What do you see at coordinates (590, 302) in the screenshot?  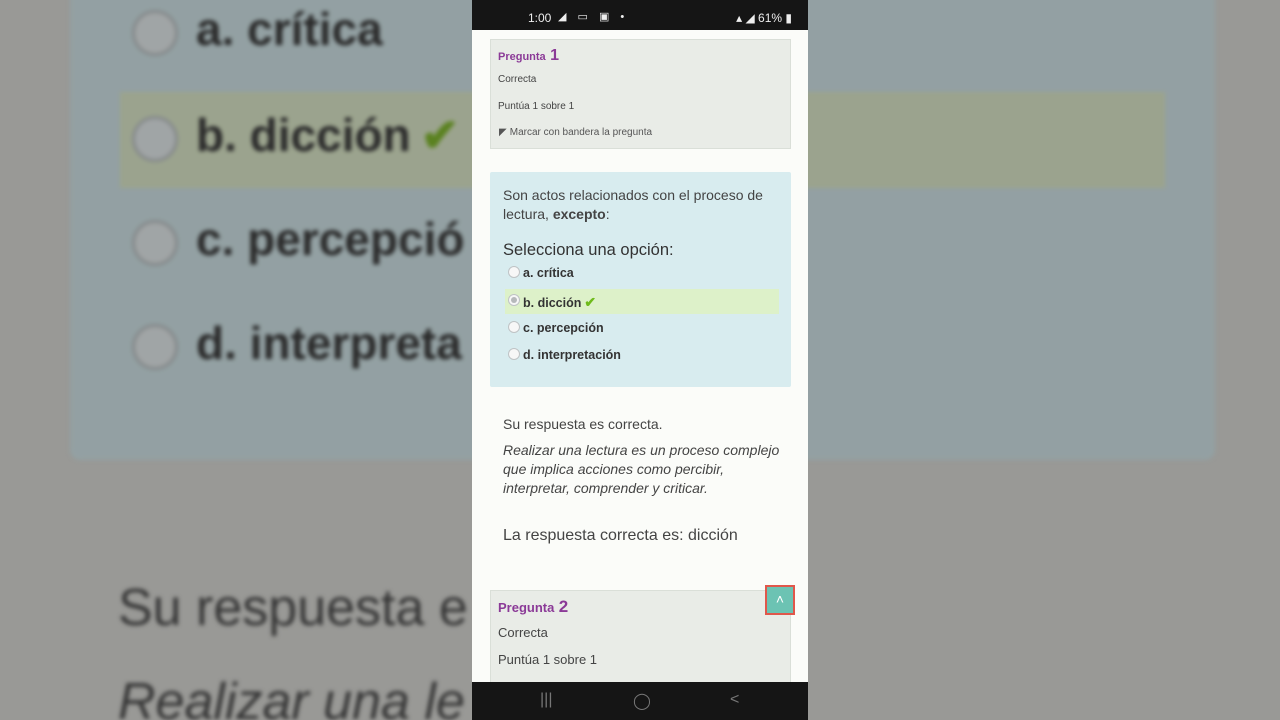 I see `correct-check-icon: ✔` at bounding box center [590, 302].